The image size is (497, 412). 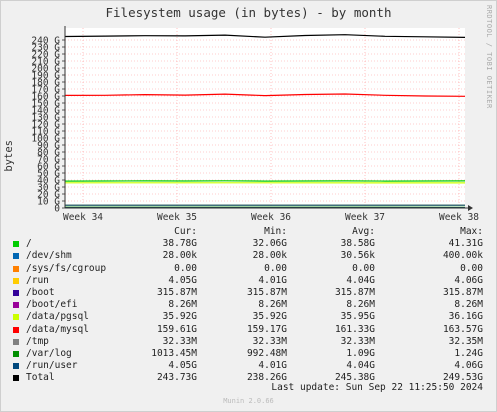 What do you see at coordinates (269, 317) in the screenshot?
I see `legend-min: 35.92G` at bounding box center [269, 317].